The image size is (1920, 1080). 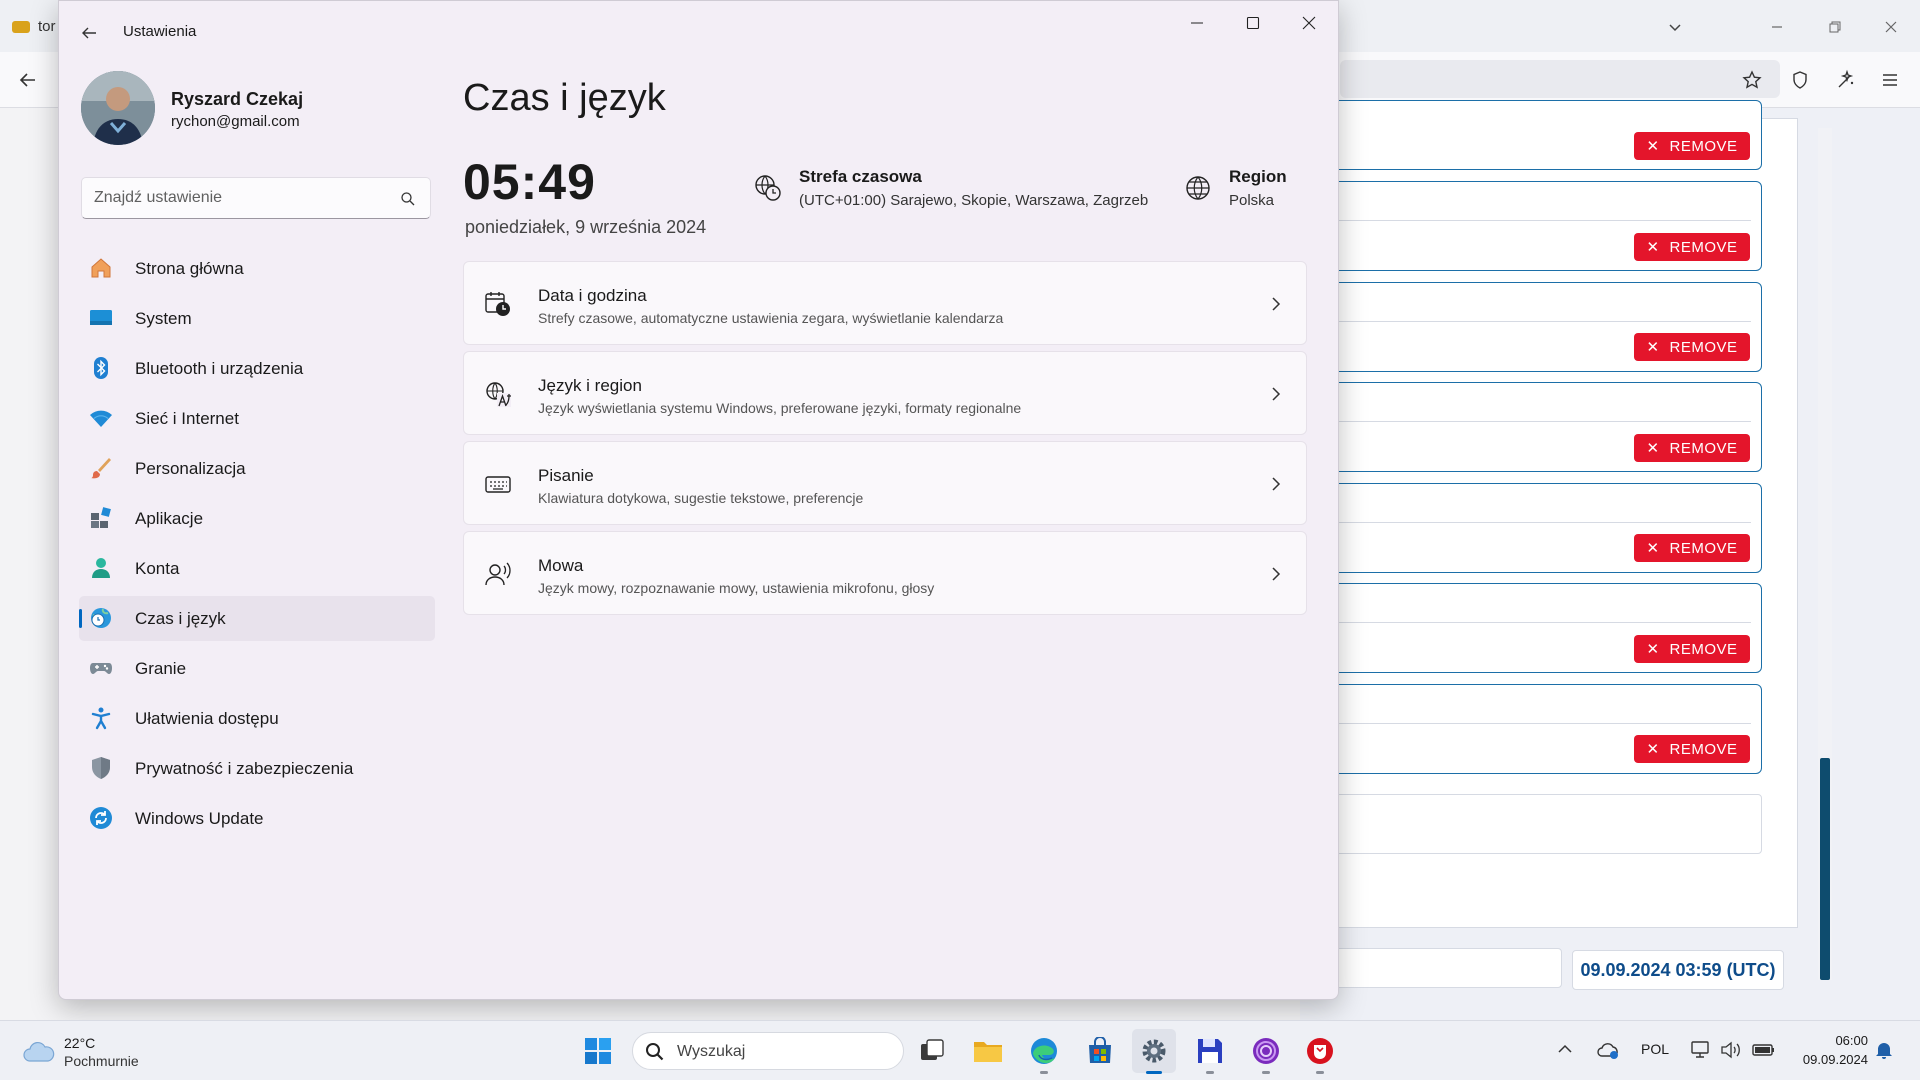 What do you see at coordinates (498, 574) in the screenshot?
I see `speech-icon` at bounding box center [498, 574].